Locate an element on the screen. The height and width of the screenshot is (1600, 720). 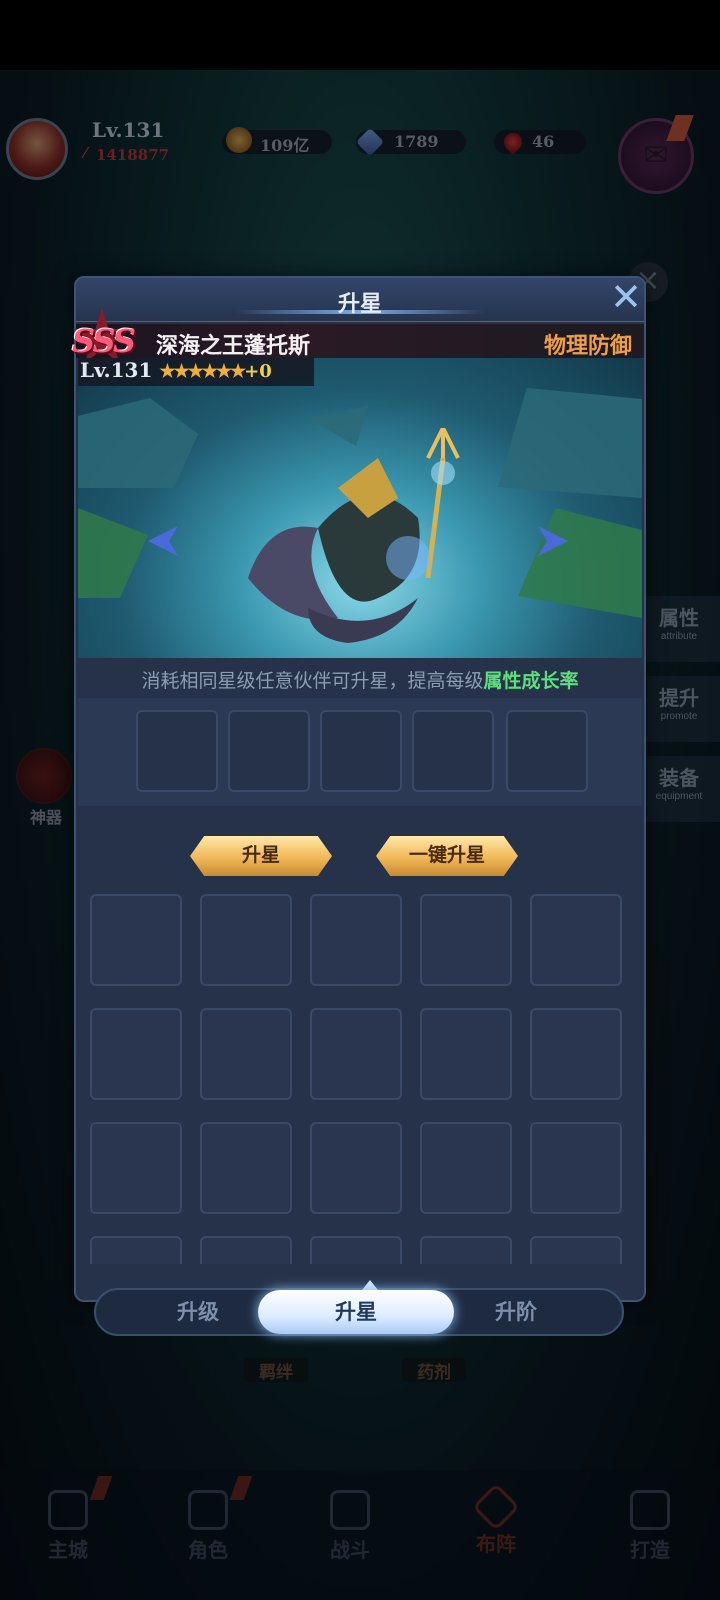
modal-tab-bar: 升级 升星 升阶 is located at coordinates (359, 1308).